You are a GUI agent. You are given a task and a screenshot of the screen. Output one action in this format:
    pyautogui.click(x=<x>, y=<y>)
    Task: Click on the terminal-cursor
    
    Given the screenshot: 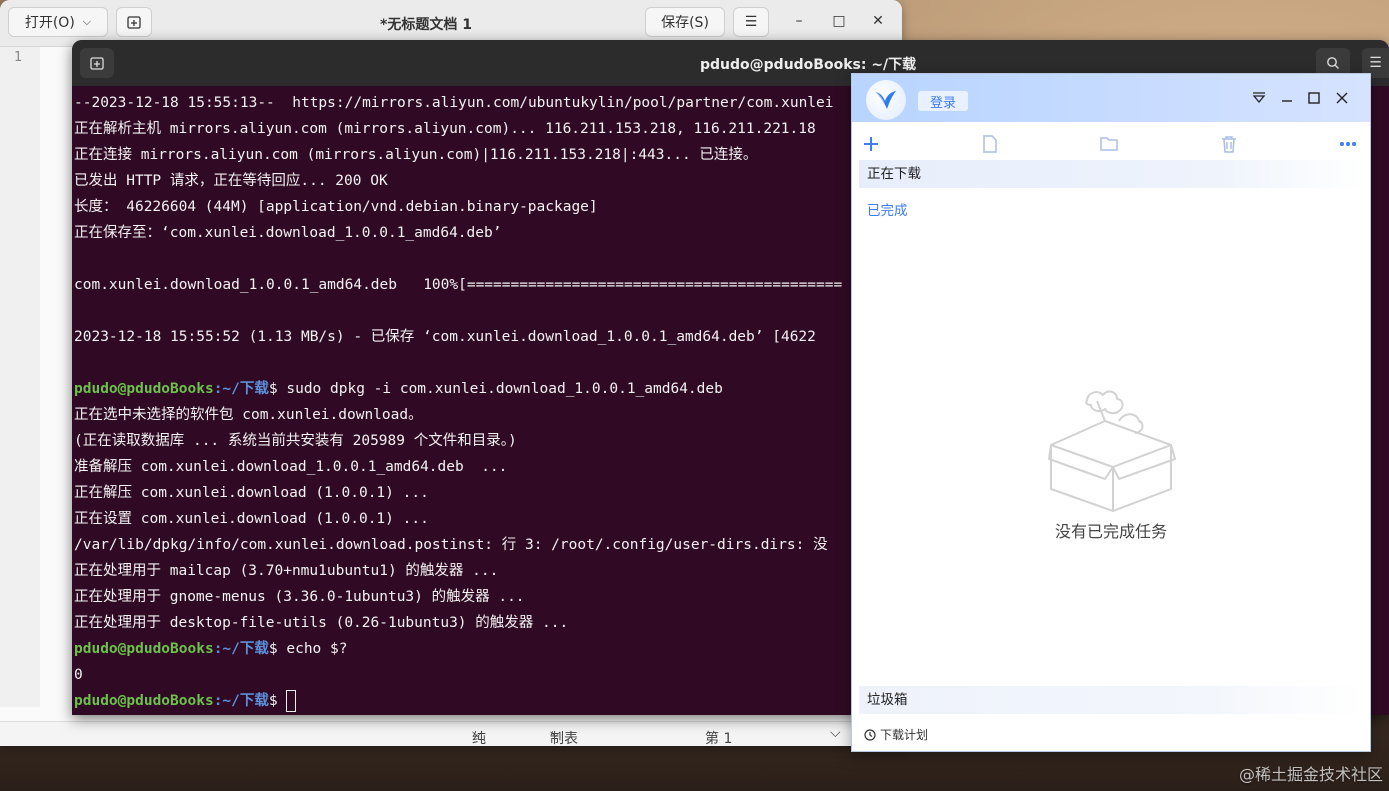 What is the action you would take?
    pyautogui.click(x=291, y=701)
    